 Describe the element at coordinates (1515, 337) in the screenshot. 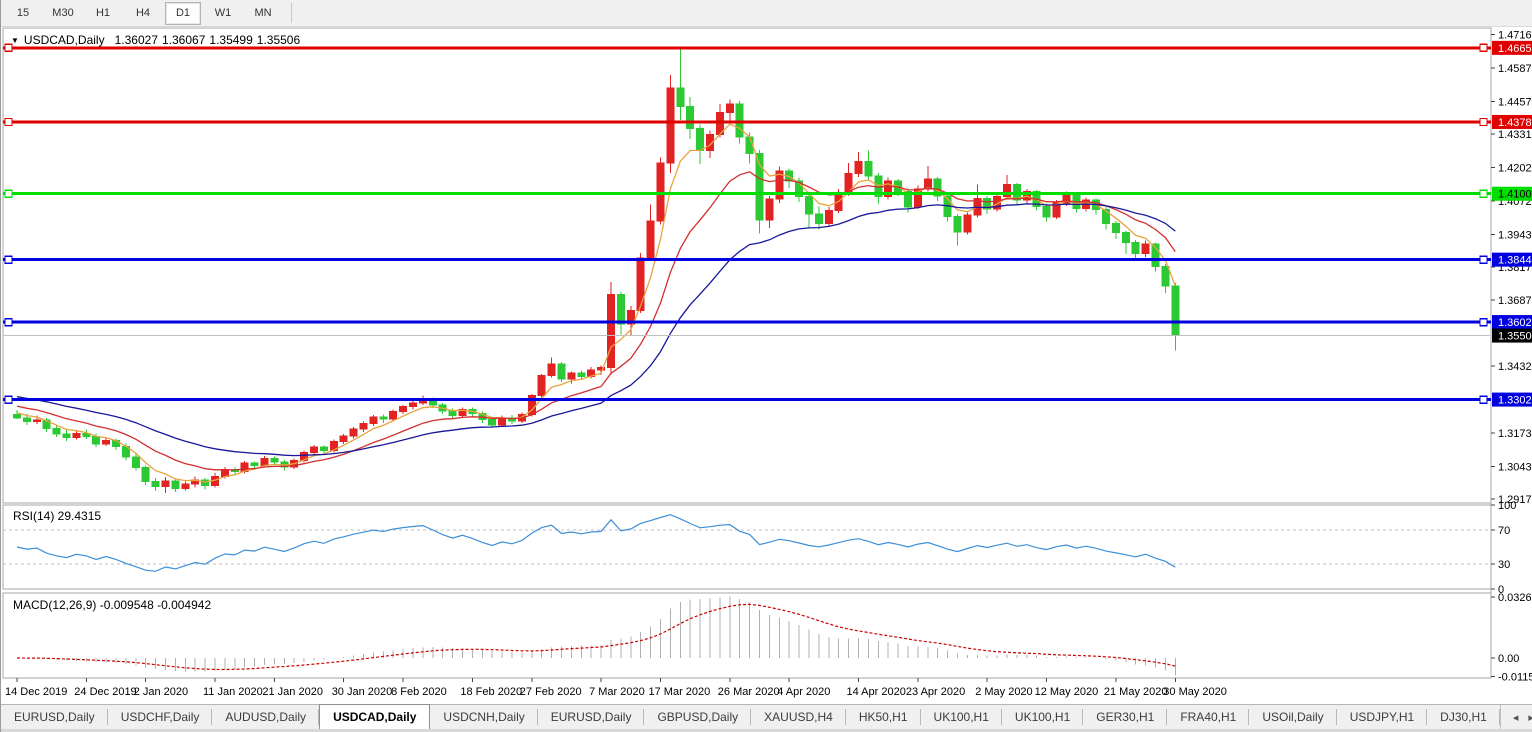

I see `svg-text: 1.35506` at that location.